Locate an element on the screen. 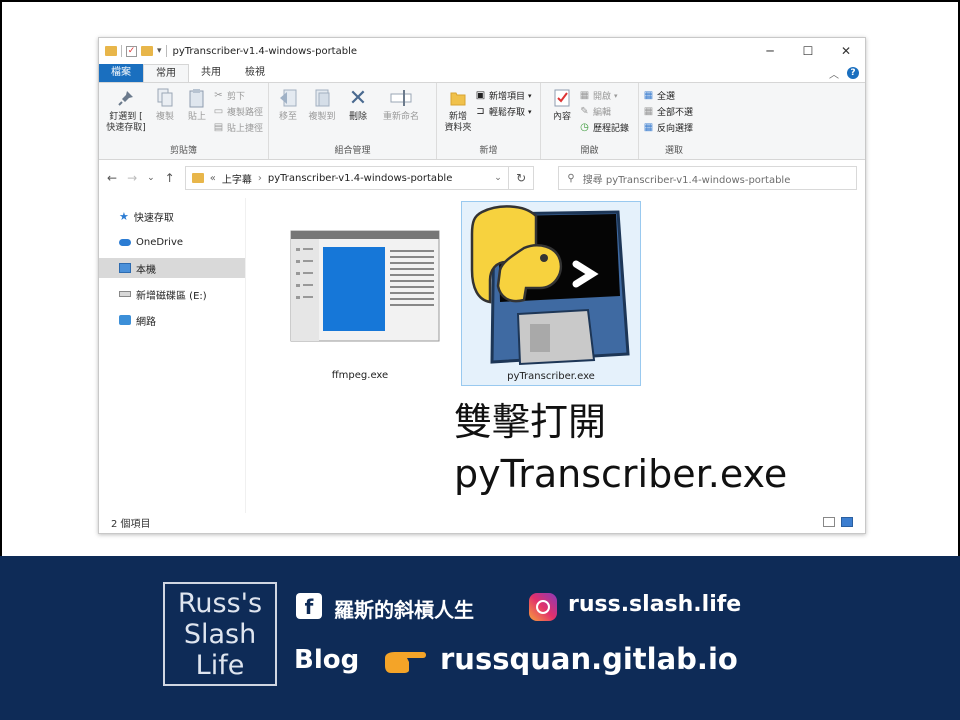 The image size is (960, 720). select-all-button: ▦ 全選 is located at coordinates (668, 95).